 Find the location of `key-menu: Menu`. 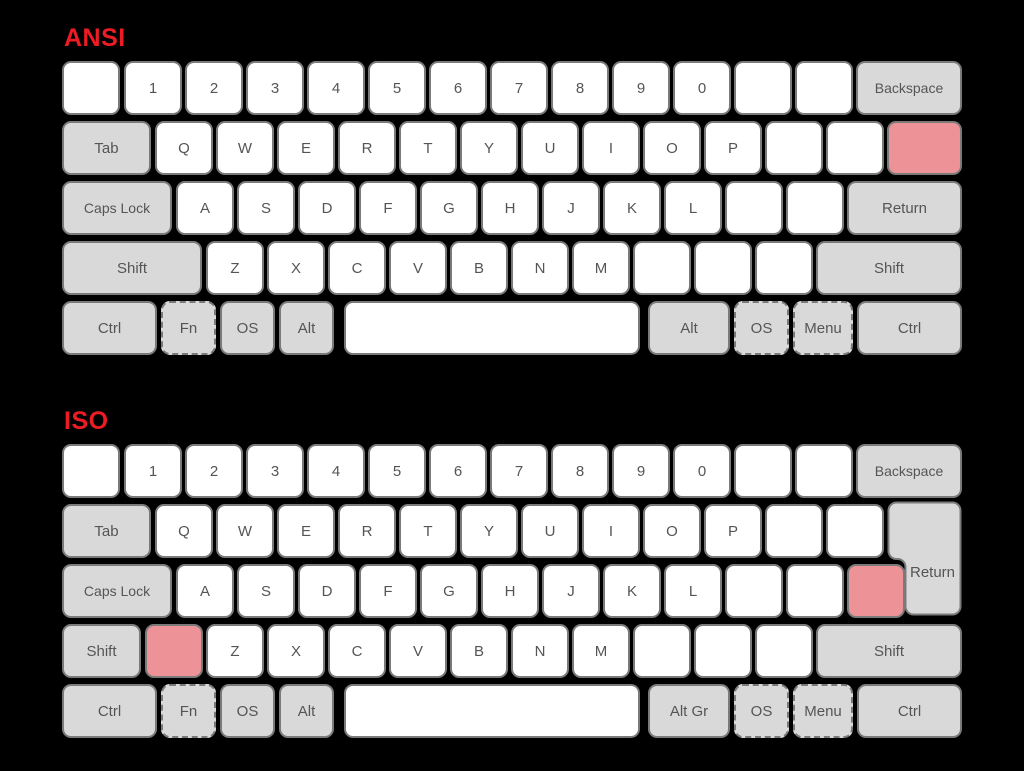

key-menu: Menu is located at coordinates (823, 328).